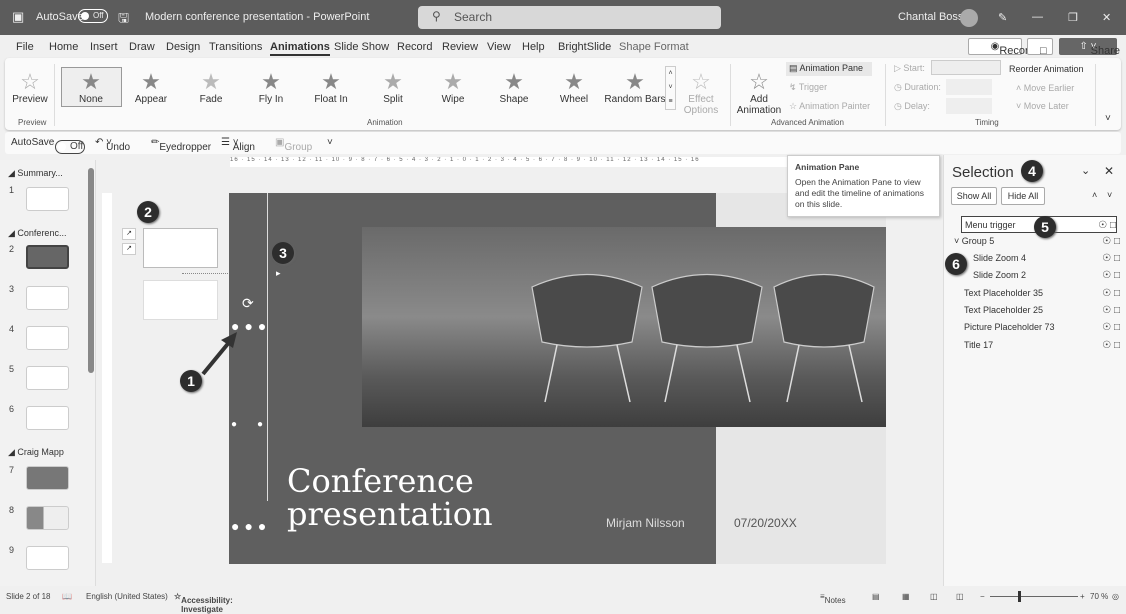  What do you see at coordinates (584, 47) in the screenshot?
I see `tab-brightslide: BrightSlide` at bounding box center [584, 47].